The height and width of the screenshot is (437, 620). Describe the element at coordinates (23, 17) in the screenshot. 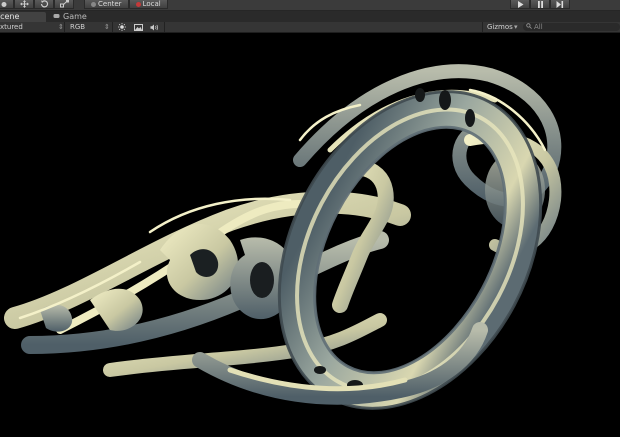

I see `tab-scene: Scene` at that location.